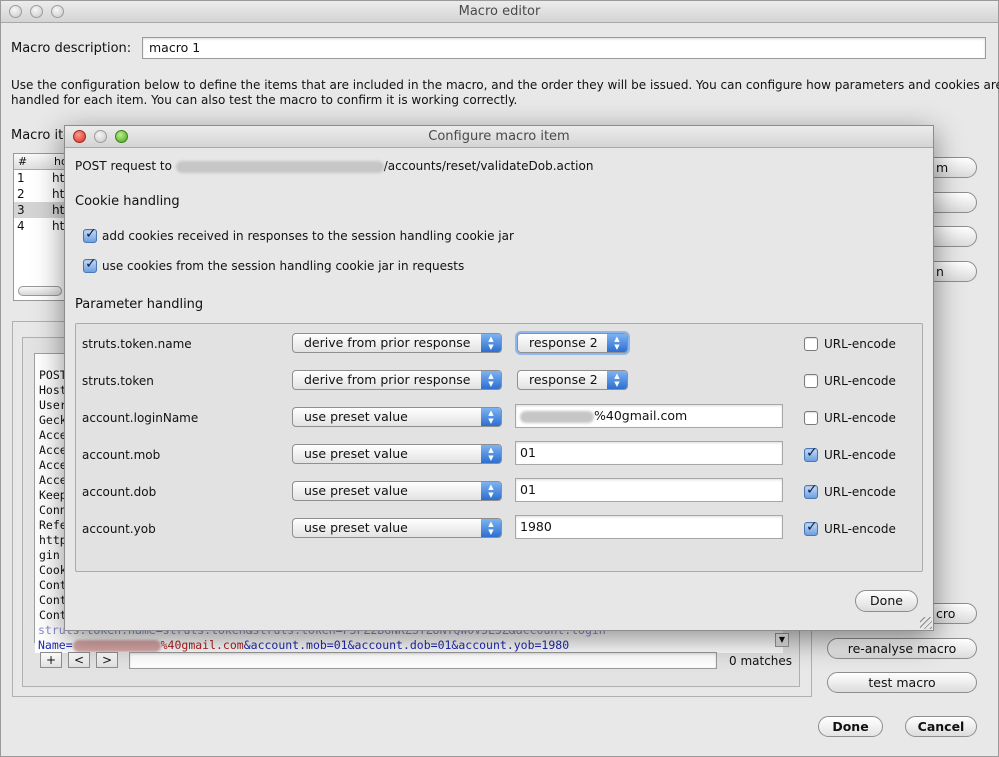 This screenshot has width=999, height=757. I want to click on param-value-input: %40gmail.com, so click(649, 416).